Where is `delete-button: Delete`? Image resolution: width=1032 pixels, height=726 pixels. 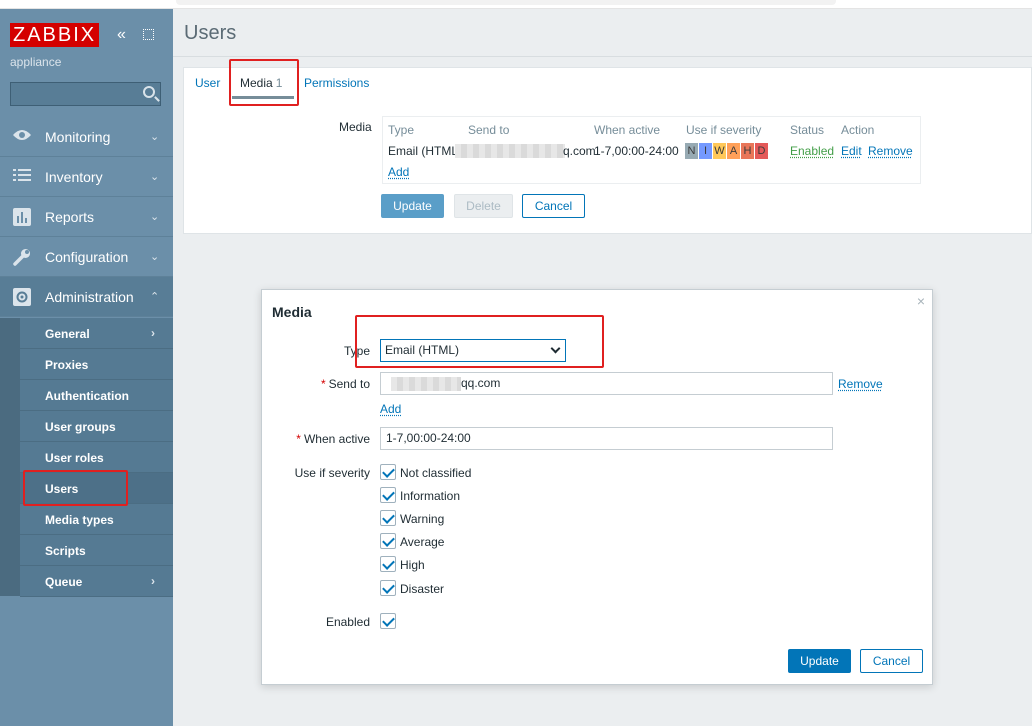 delete-button: Delete is located at coordinates (483, 206).